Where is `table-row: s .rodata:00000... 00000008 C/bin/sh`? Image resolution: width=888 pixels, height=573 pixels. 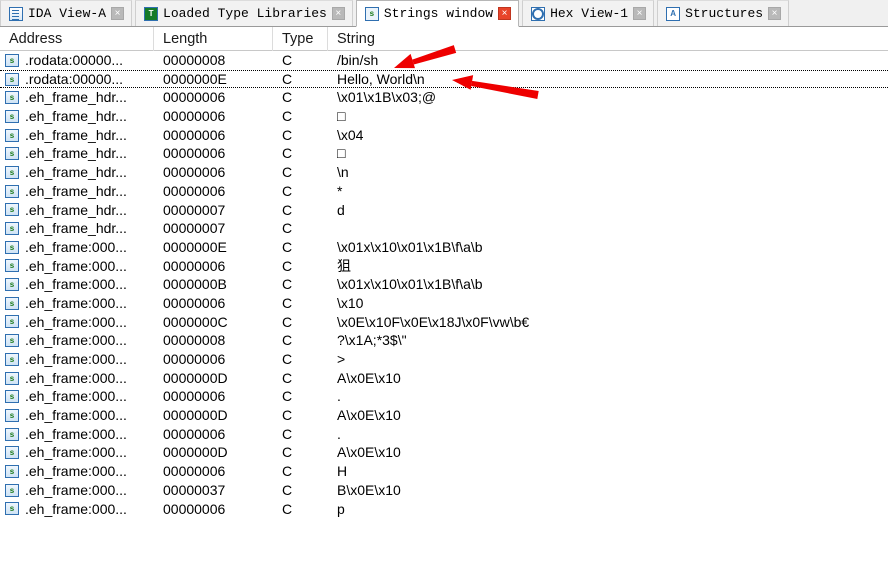 table-row: s .rodata:00000... 00000008 C/bin/sh is located at coordinates (444, 60).